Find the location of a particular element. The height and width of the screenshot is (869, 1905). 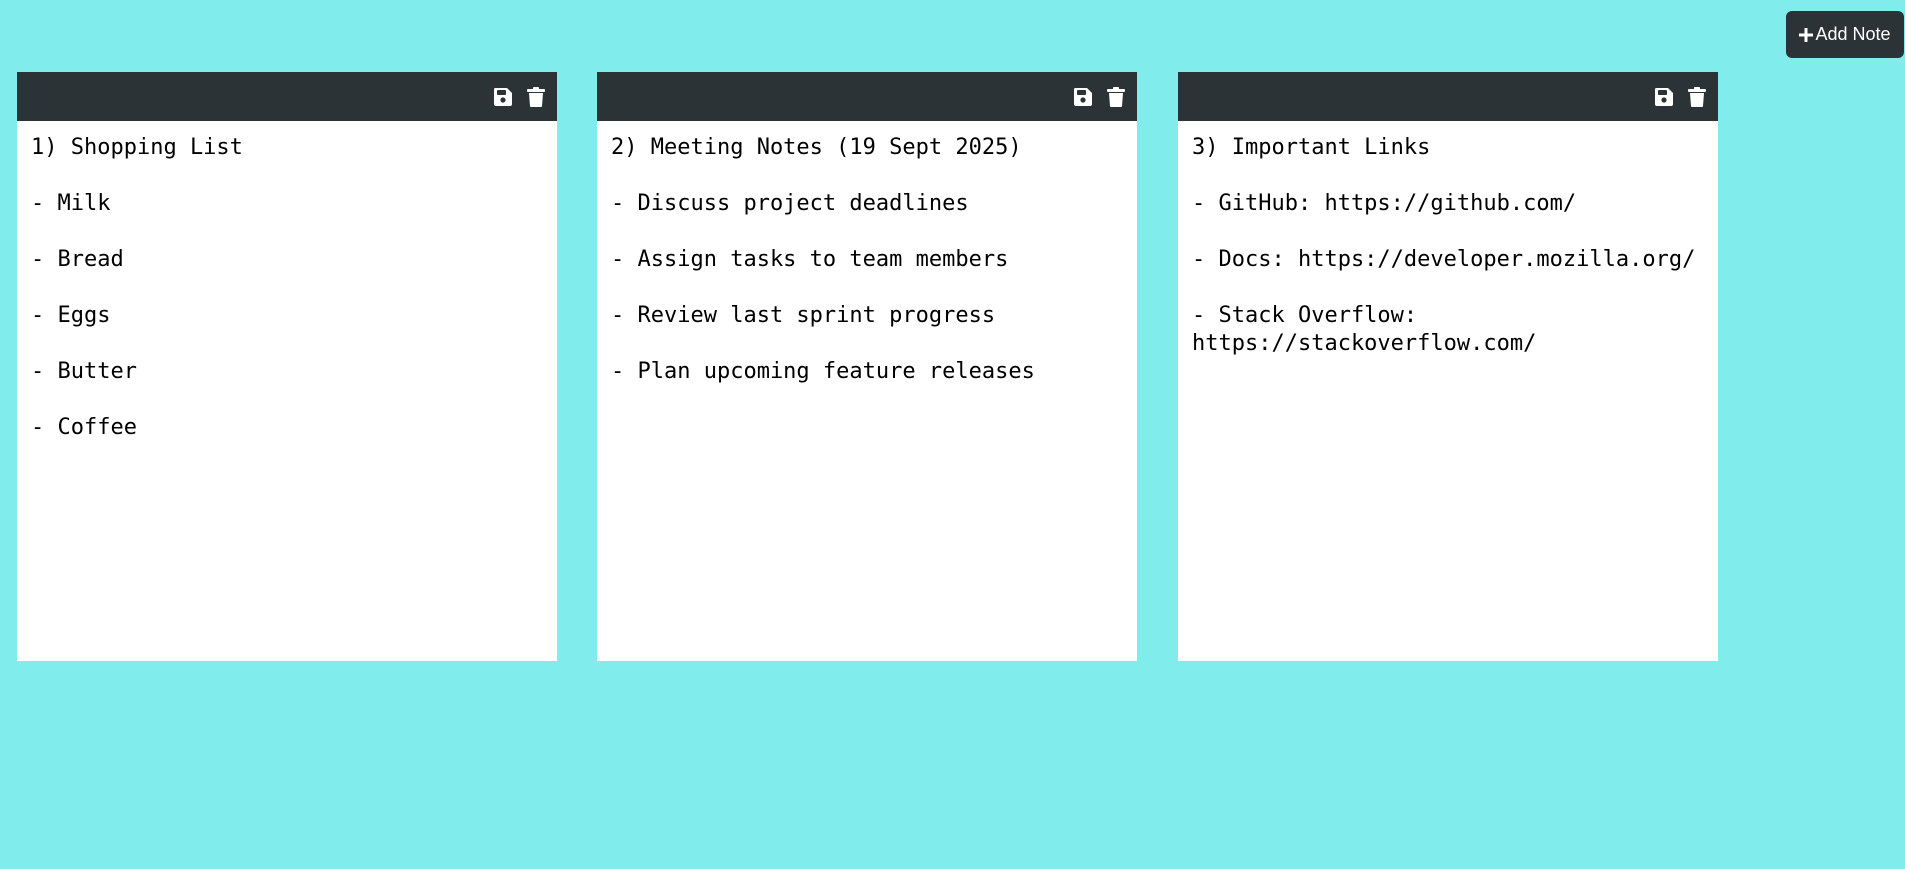

add-note-button: Add Note is located at coordinates (1845, 34).